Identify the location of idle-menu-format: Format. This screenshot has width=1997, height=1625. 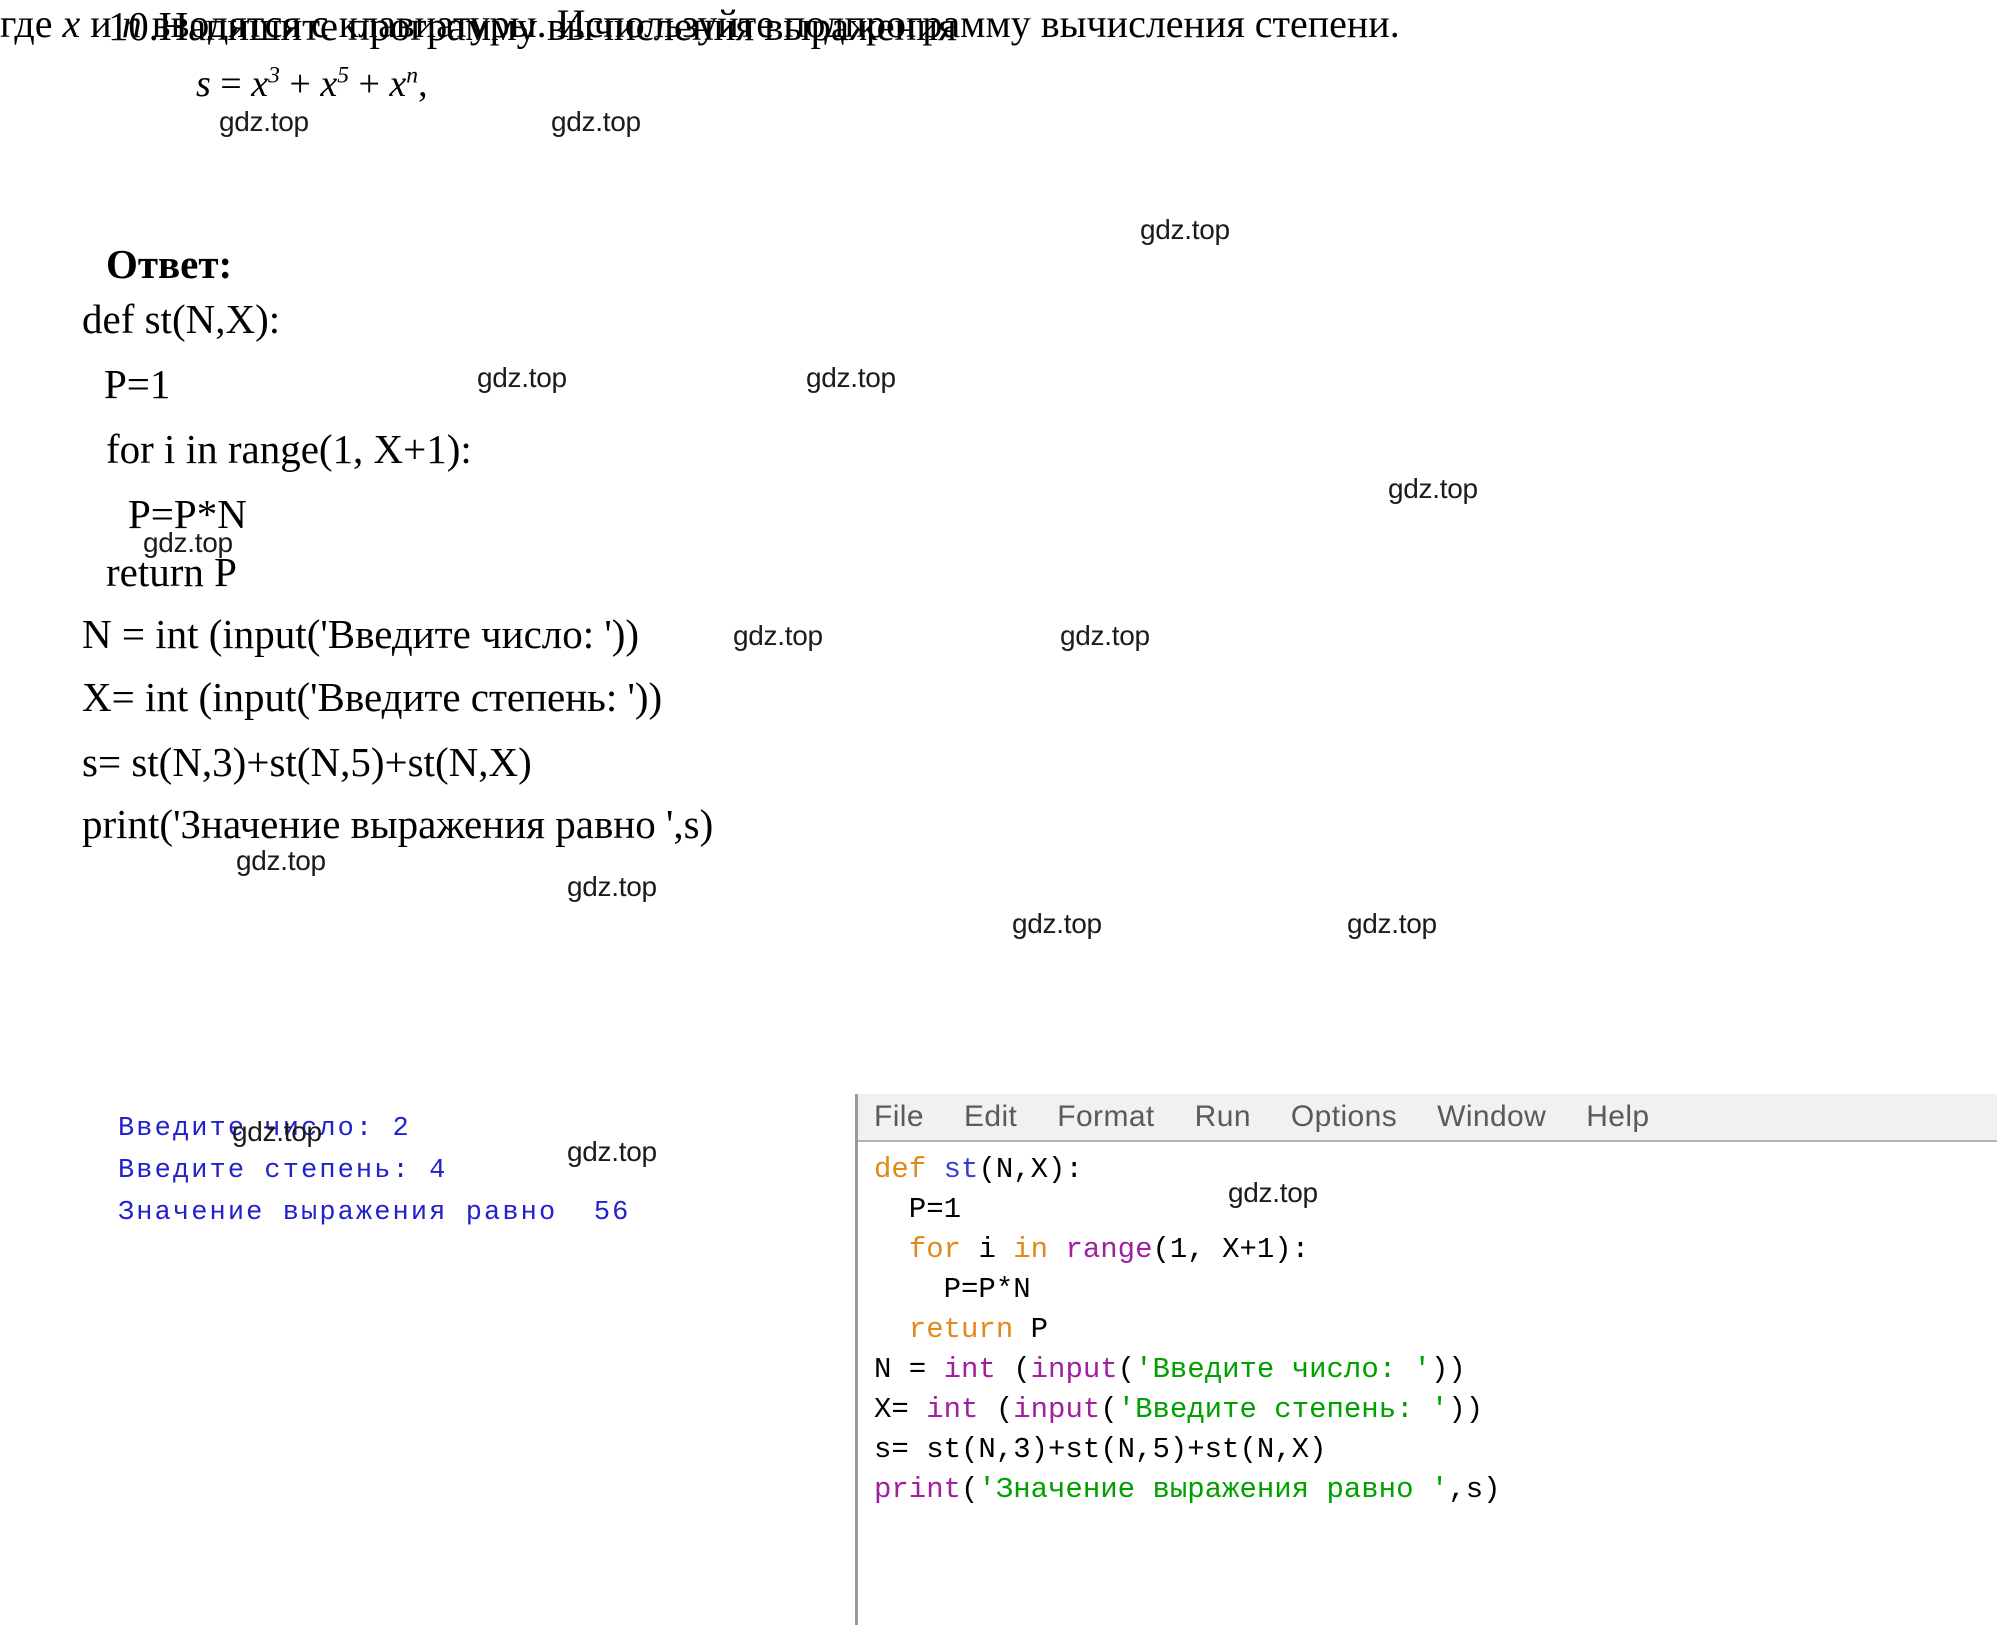
(1105, 1117).